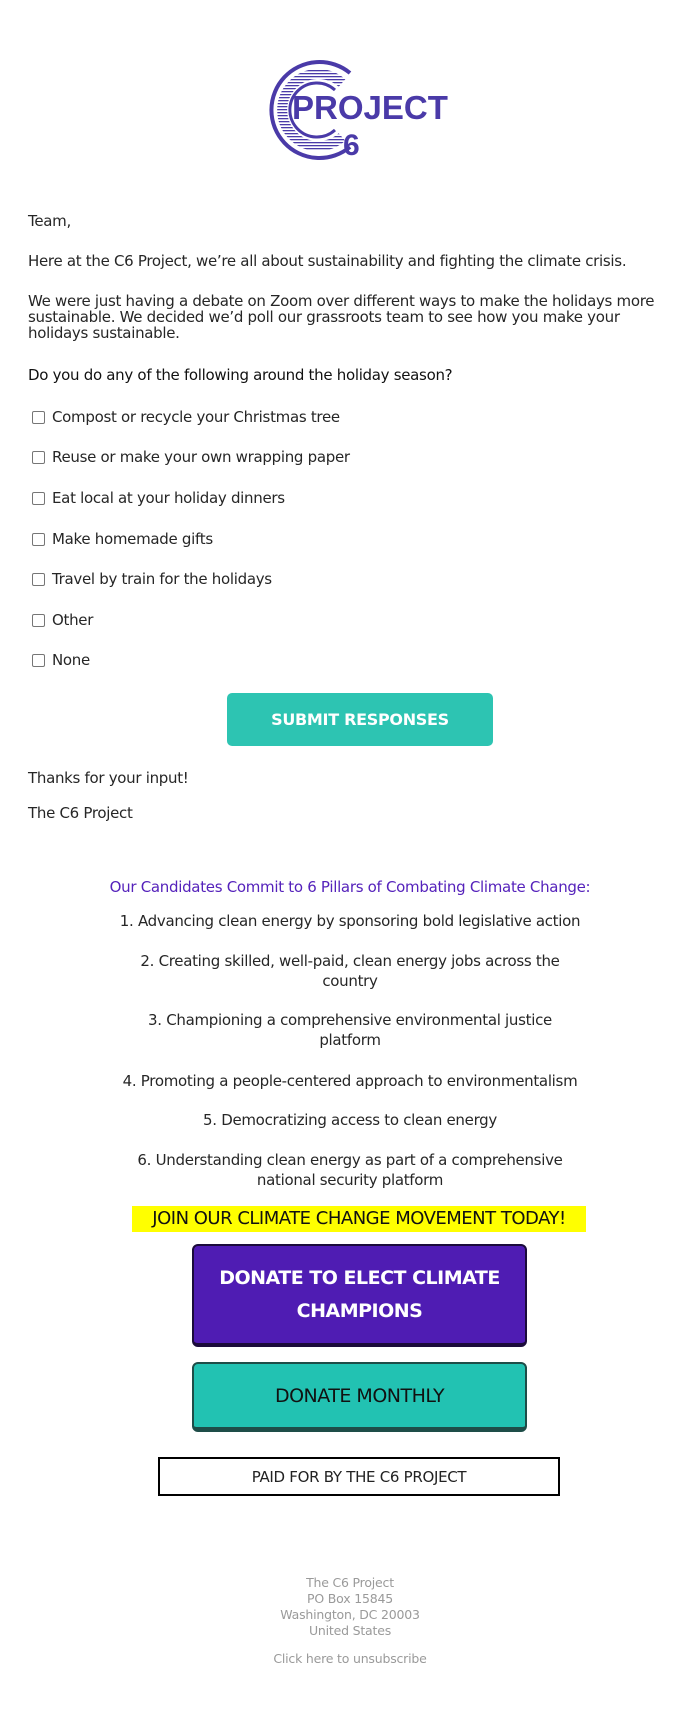  I want to click on logo-number: 6, so click(351, 145).